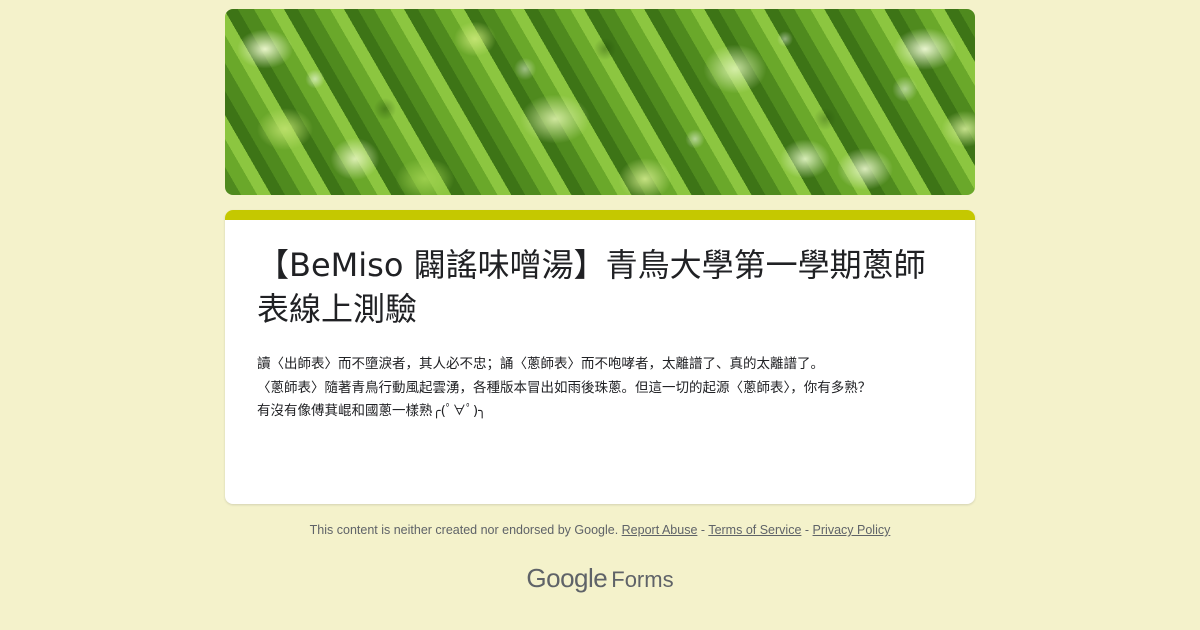 Image resolution: width=1200 pixels, height=630 pixels. Describe the element at coordinates (600, 215) in the screenshot. I see `card-accent-bar` at that location.